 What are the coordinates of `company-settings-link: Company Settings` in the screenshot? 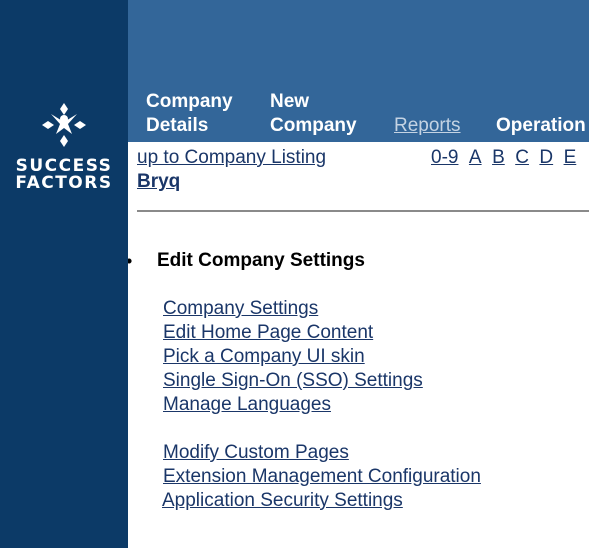 It's located at (293, 309).